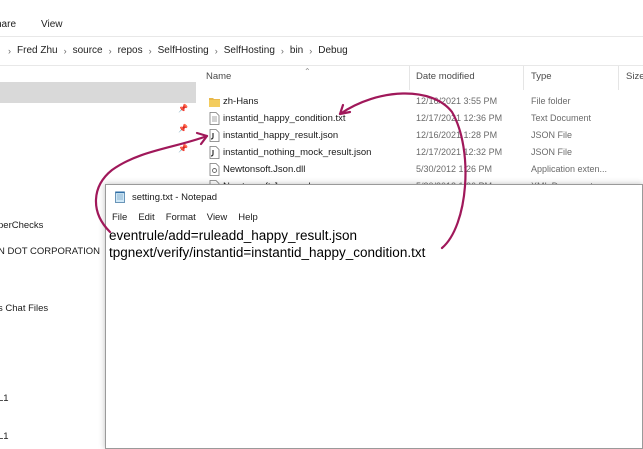  What do you see at coordinates (180, 218) in the screenshot?
I see `menu-format: Format` at bounding box center [180, 218].